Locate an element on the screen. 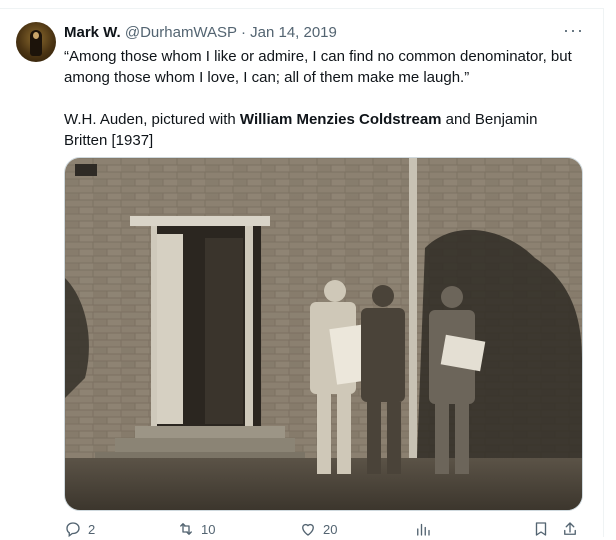 The image size is (616, 540). tweet-date: Jan 14, 2019 is located at coordinates (293, 32).